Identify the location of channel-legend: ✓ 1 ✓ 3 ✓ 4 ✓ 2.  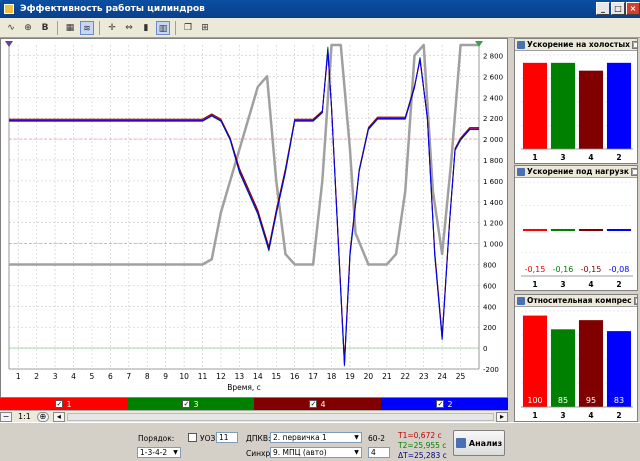
(254, 404).